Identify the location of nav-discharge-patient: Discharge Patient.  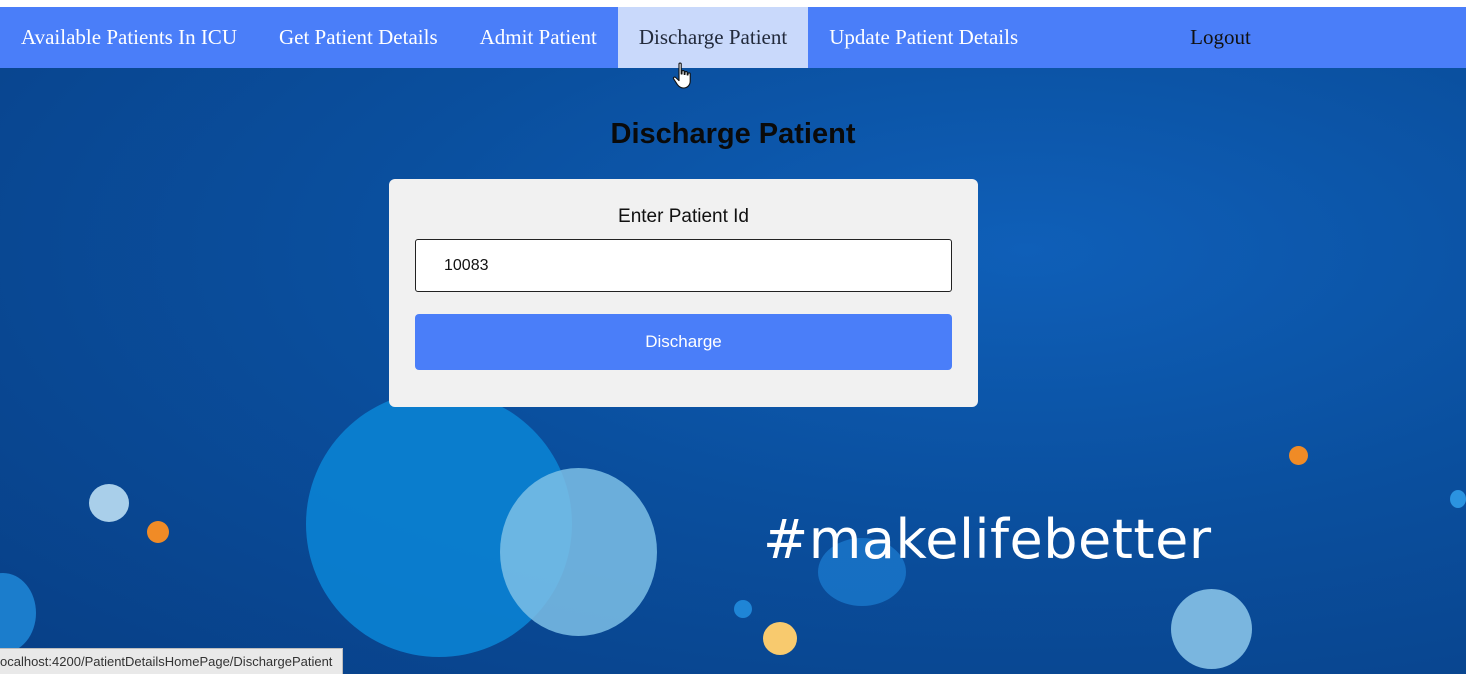
(713, 37).